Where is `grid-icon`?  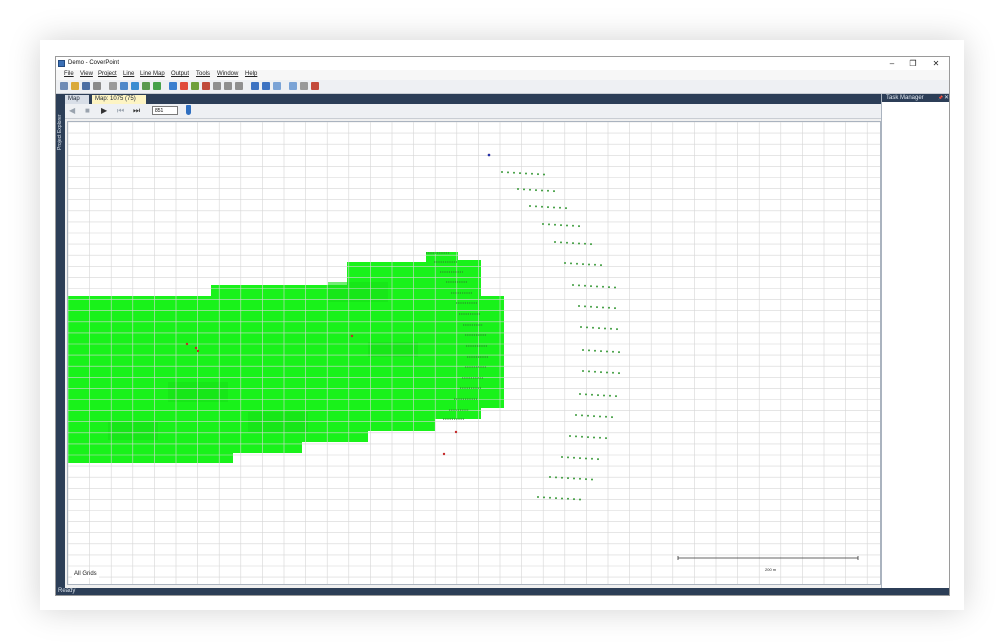
grid-icon is located at coordinates (146, 86).